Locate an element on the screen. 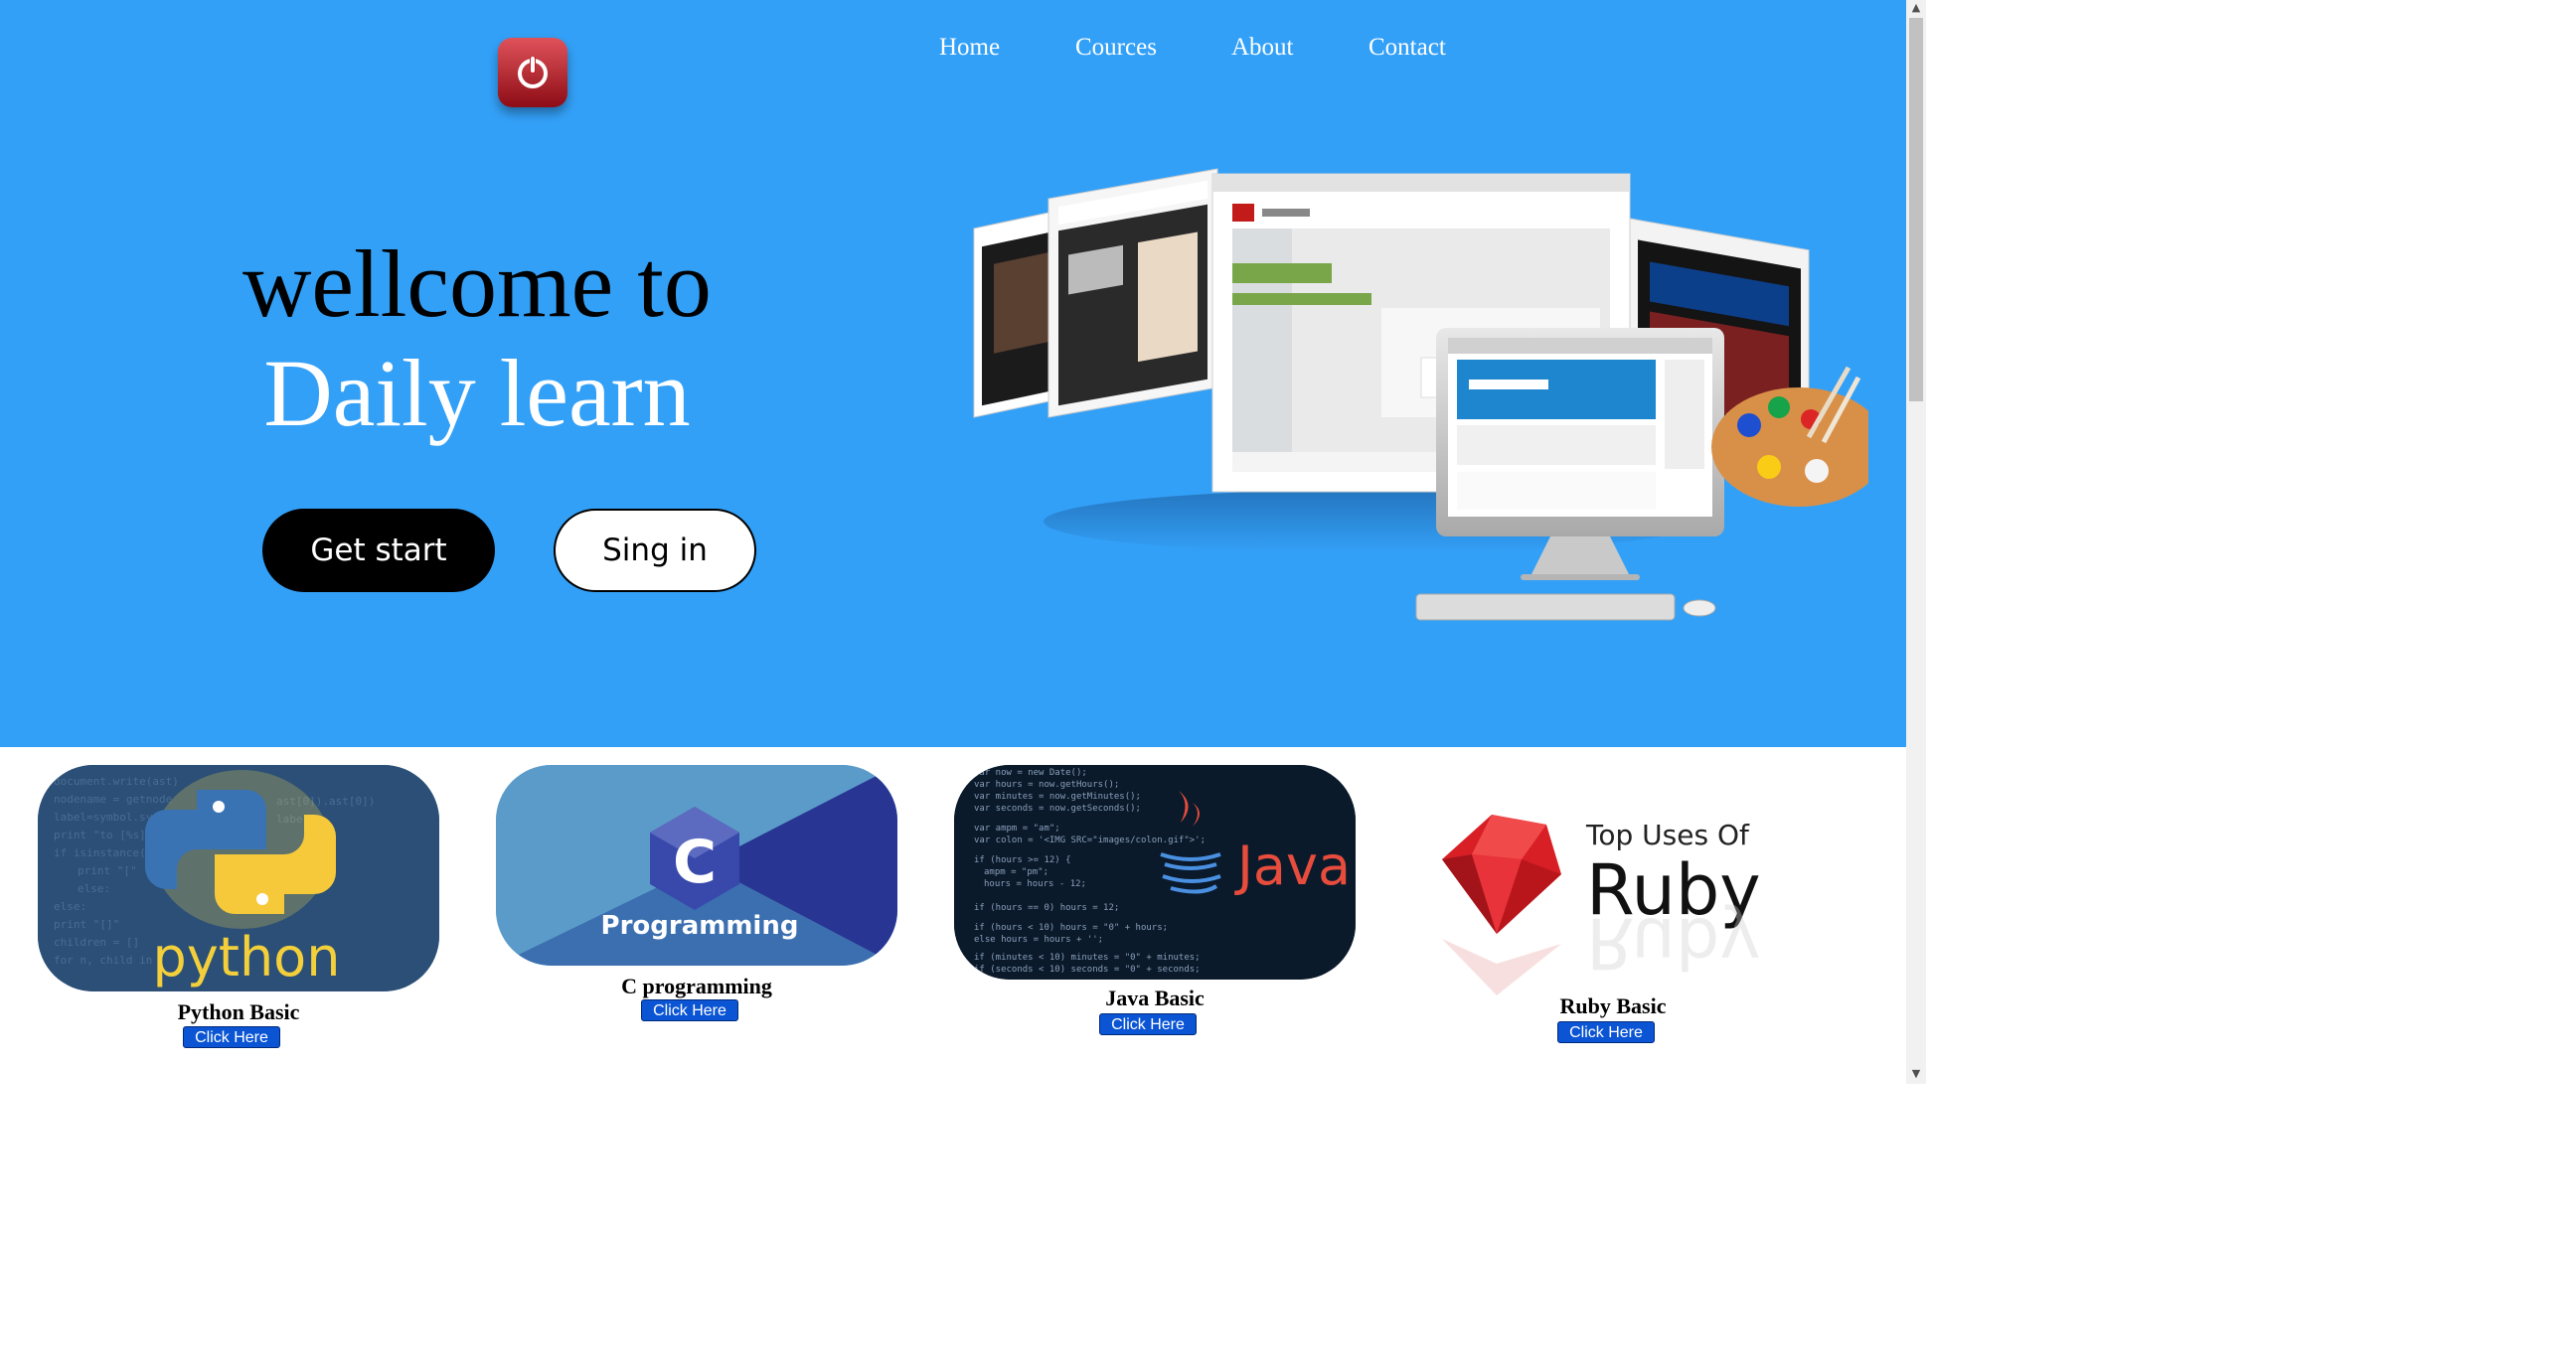  c-logo-icon: C Programming is located at coordinates (696, 866).